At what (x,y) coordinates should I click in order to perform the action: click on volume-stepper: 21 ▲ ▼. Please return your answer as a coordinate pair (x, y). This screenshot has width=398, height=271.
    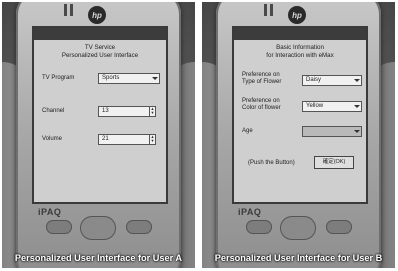
    Looking at the image, I should click on (127, 139).